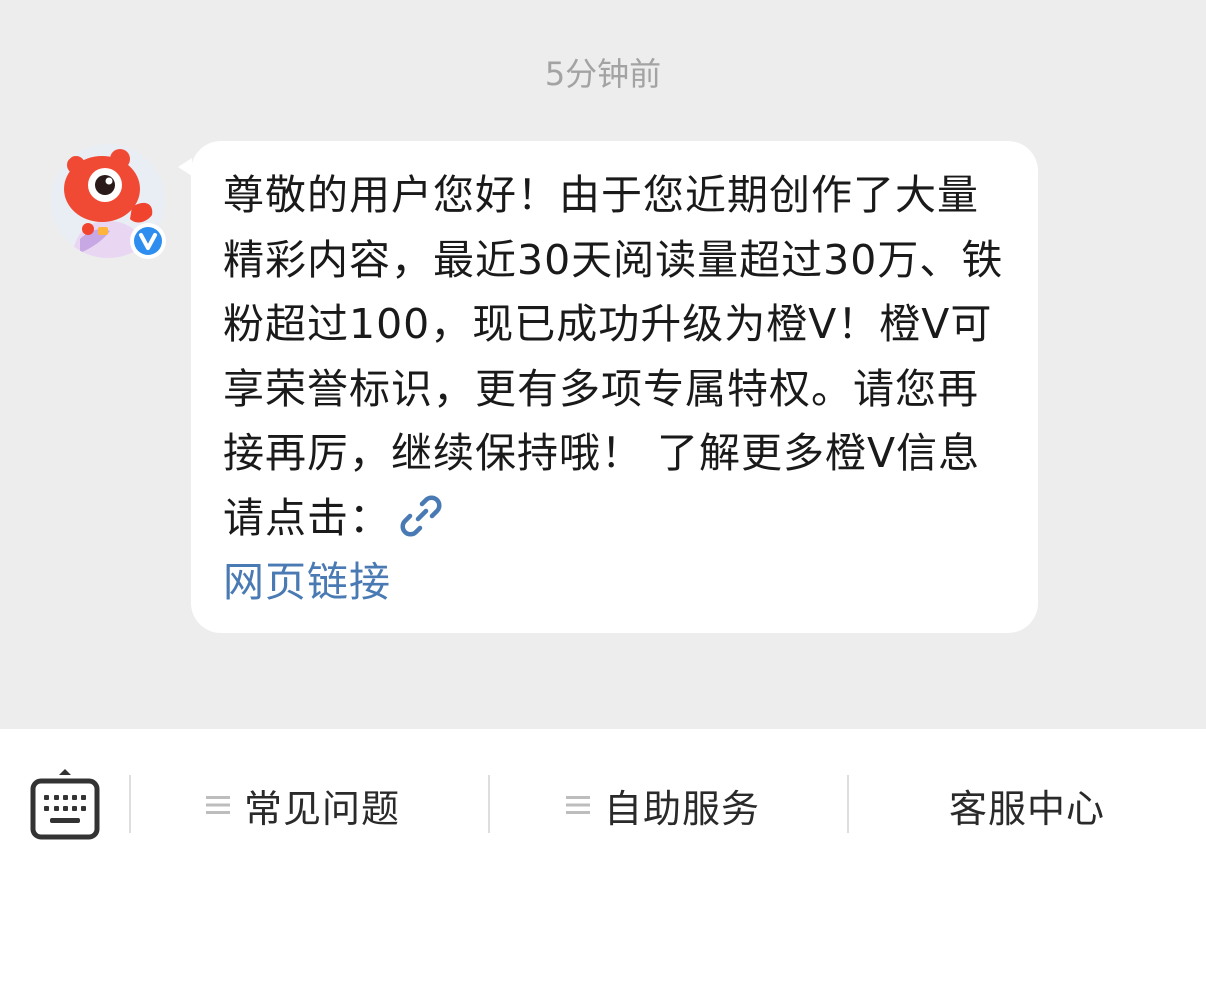  I want to click on sender-avatar, so click(108, 201).